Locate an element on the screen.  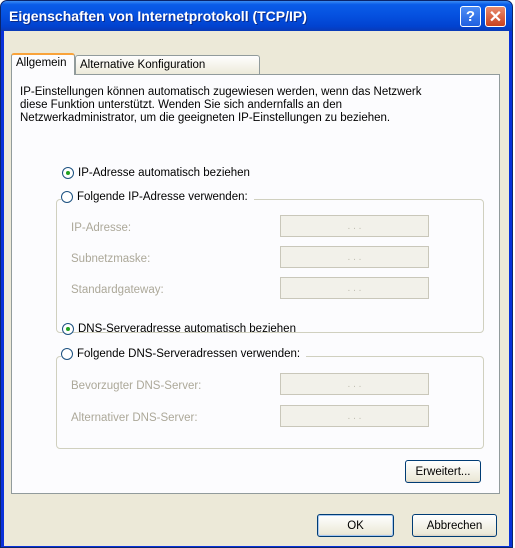
tab-alternative-konfiguration: Alternative Konfiguration is located at coordinates (167, 65).